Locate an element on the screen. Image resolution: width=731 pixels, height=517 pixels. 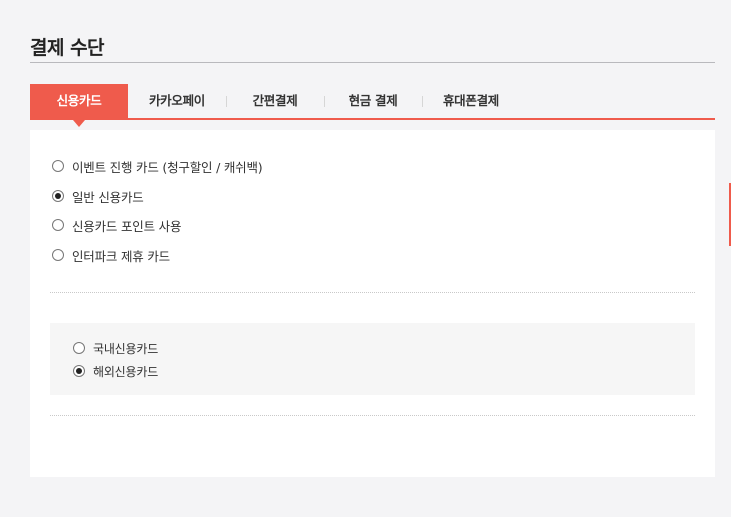
card-option-points: 신용카드 포인트 사용 is located at coordinates (116, 225).